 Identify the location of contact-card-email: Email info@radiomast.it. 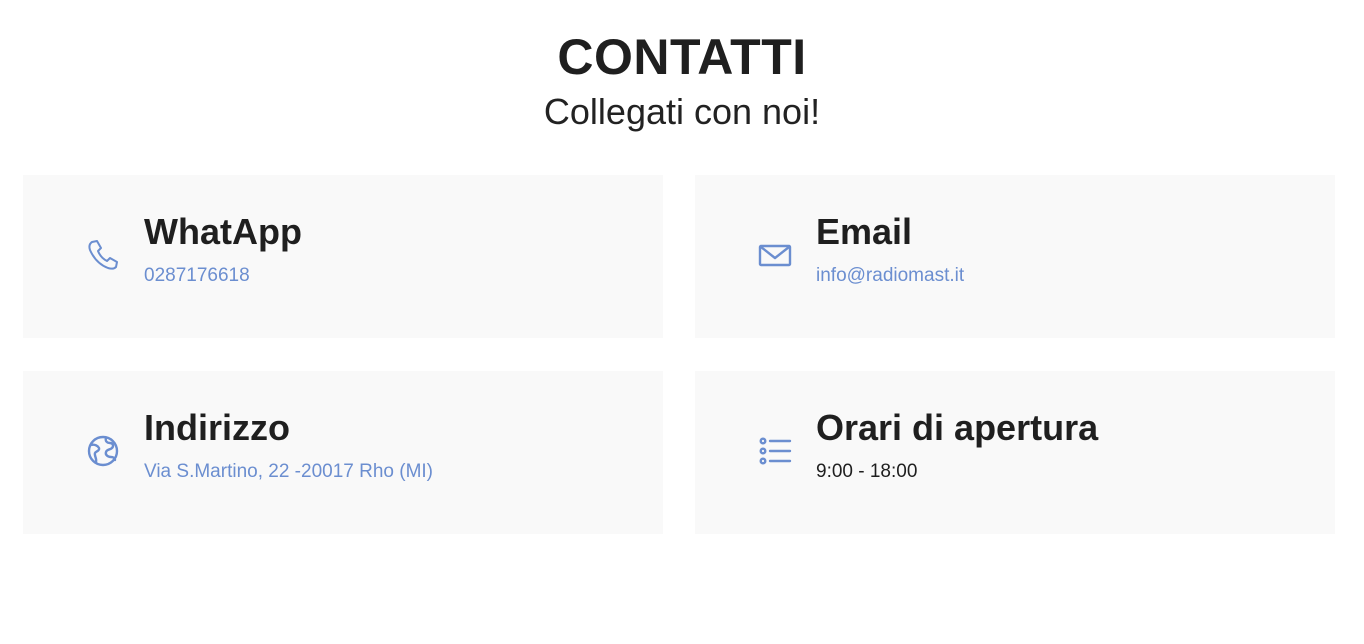
(1015, 256).